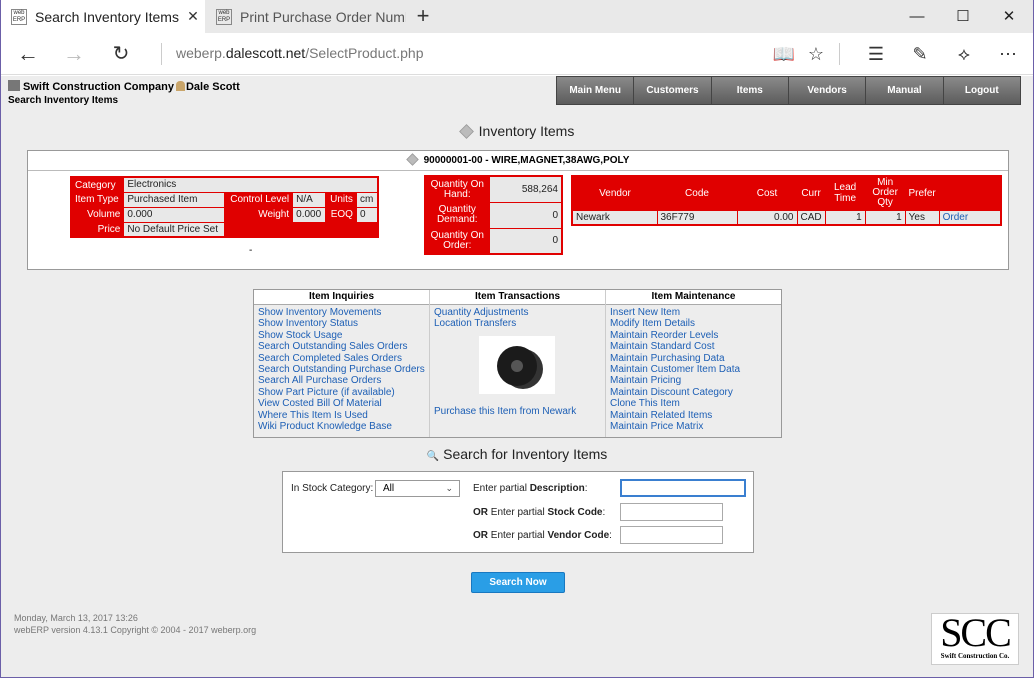 This screenshot has width=1034, height=678. I want to click on link-location-transfers: Location Transfers, so click(518, 323).